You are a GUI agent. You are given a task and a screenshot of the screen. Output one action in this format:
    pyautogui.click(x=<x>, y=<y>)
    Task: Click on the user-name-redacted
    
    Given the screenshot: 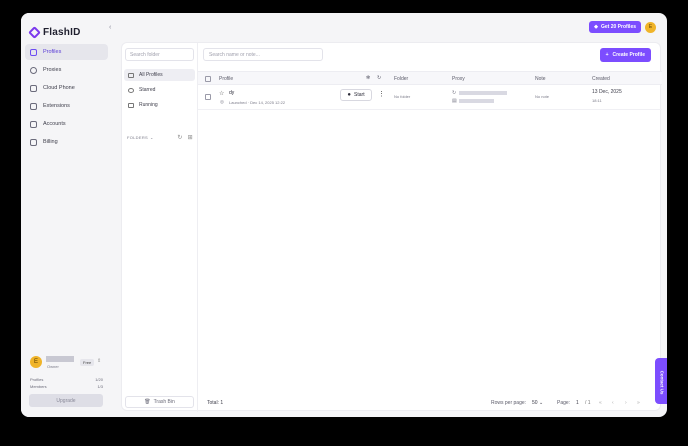 What is the action you would take?
    pyautogui.click(x=60, y=359)
    